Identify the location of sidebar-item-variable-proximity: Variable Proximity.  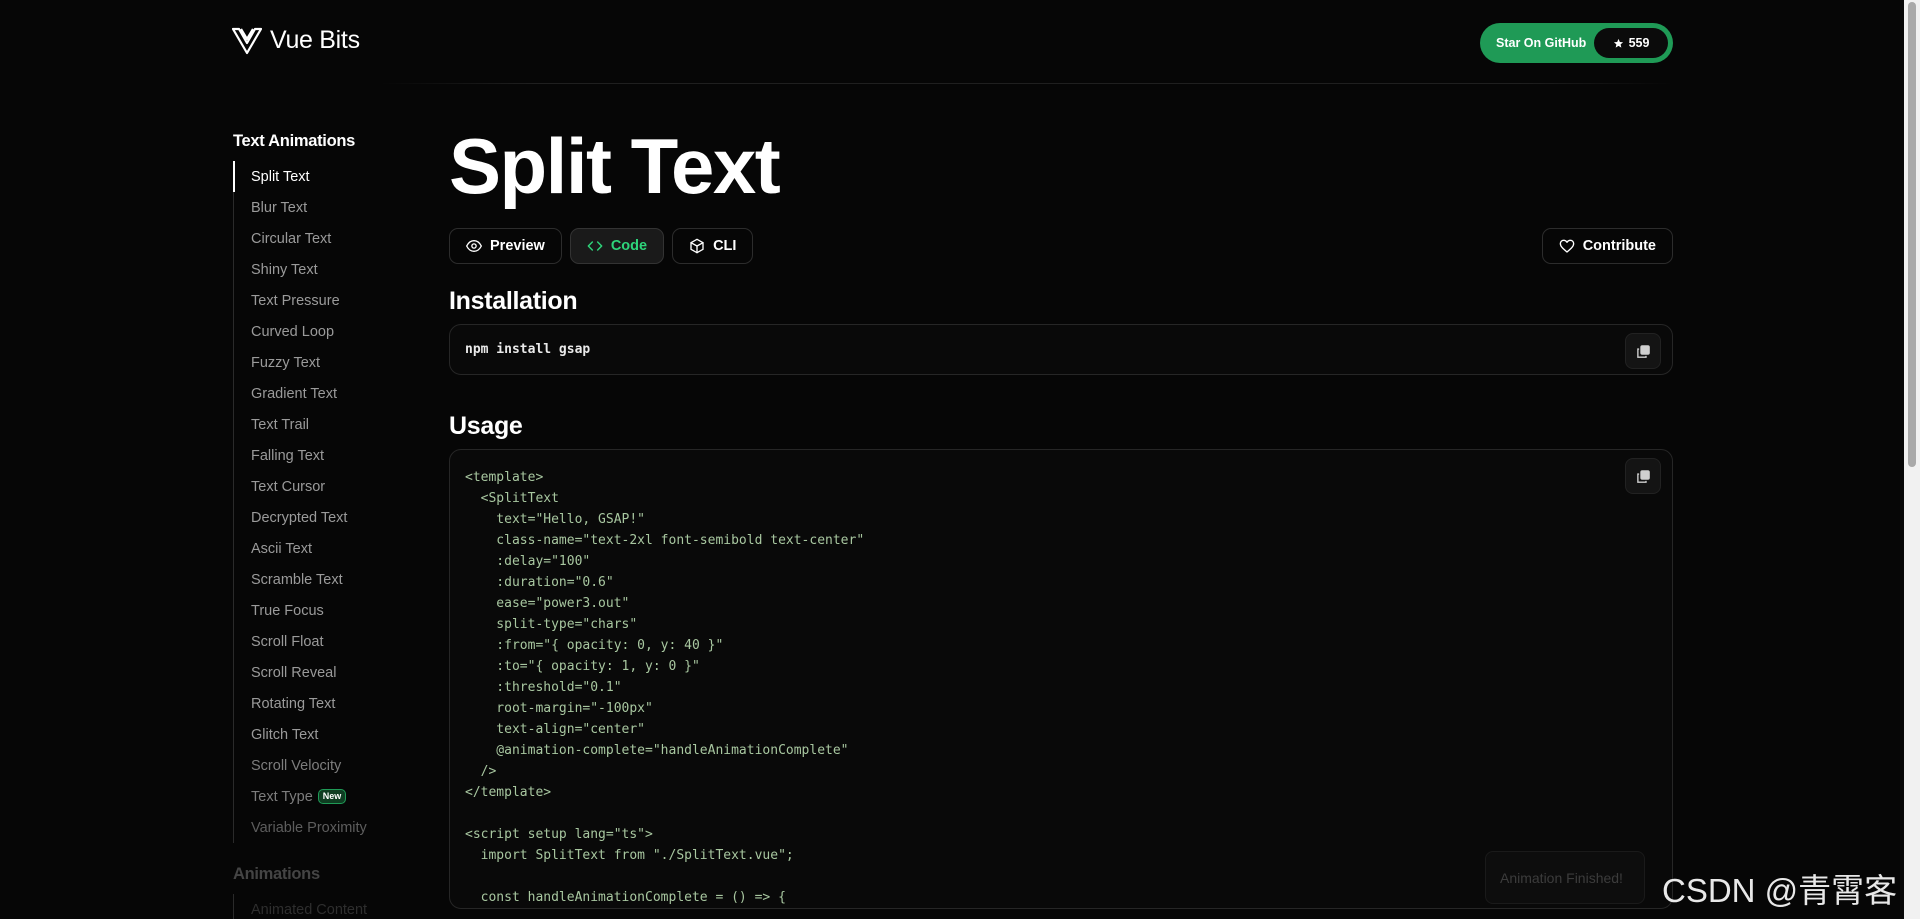
(333, 827).